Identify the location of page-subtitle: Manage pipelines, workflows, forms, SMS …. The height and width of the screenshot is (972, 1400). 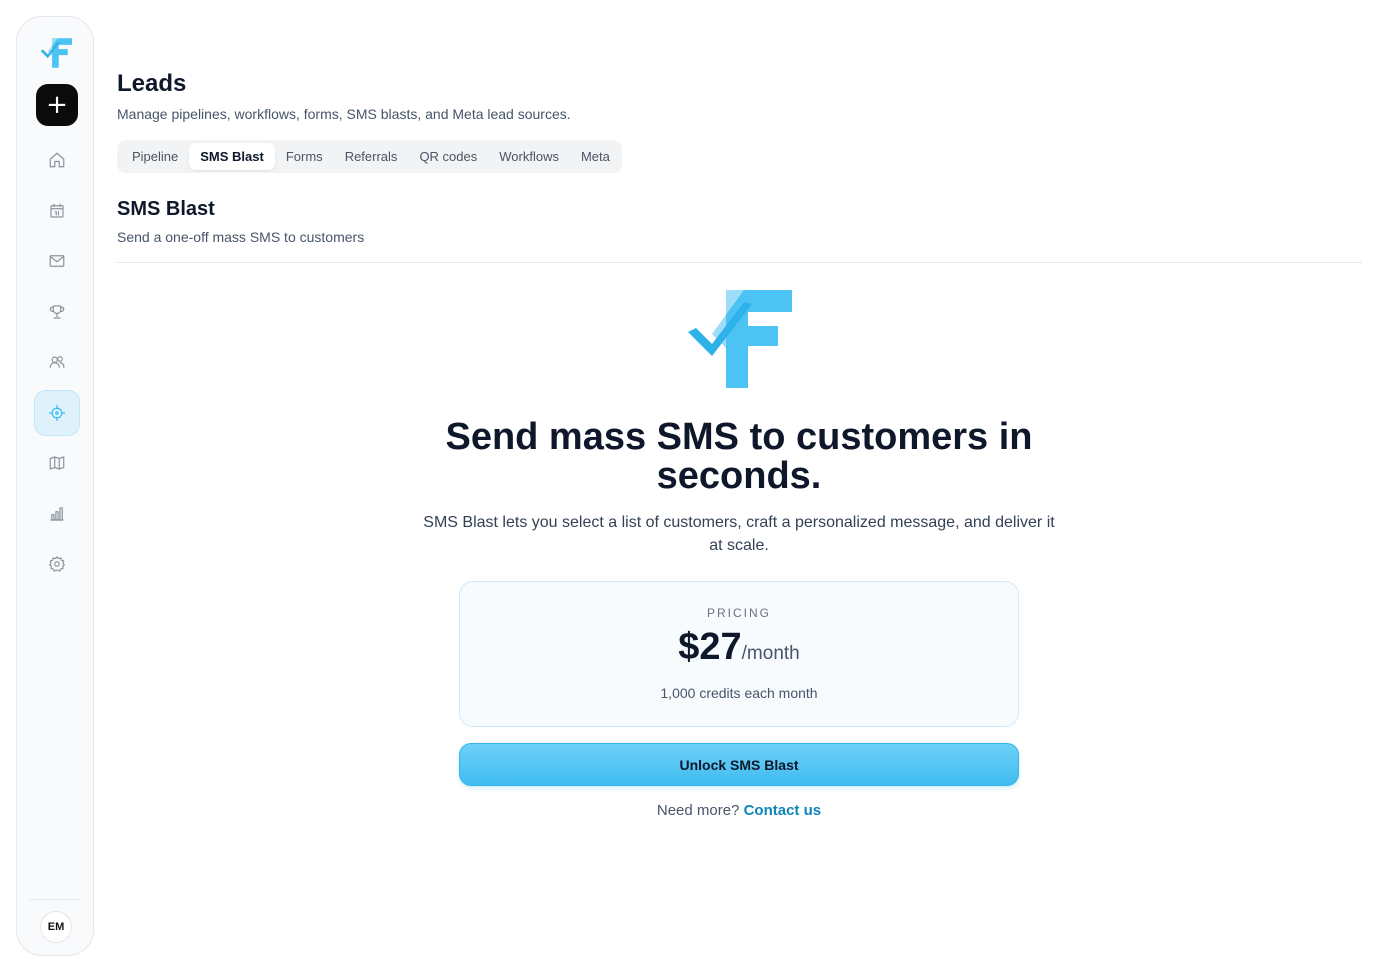
(344, 114).